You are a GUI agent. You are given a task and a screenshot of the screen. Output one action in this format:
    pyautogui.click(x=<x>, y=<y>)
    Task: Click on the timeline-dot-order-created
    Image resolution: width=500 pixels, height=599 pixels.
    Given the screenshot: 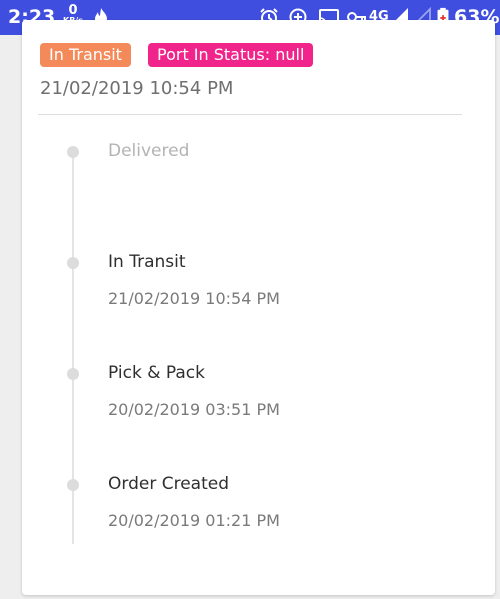 What is the action you would take?
    pyautogui.click(x=73, y=485)
    